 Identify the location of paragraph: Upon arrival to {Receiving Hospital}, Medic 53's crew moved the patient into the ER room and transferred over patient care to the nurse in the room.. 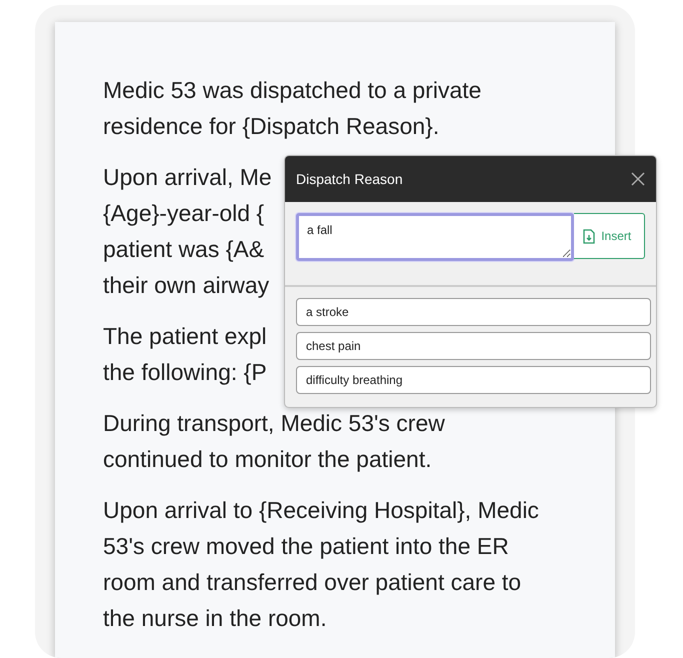
(321, 564).